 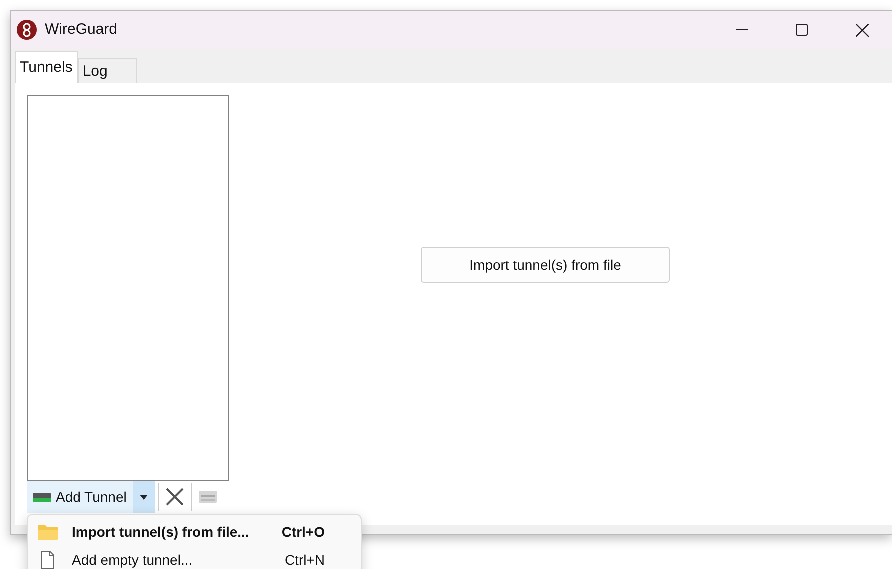 What do you see at coordinates (48, 532) in the screenshot?
I see `folder-icon` at bounding box center [48, 532].